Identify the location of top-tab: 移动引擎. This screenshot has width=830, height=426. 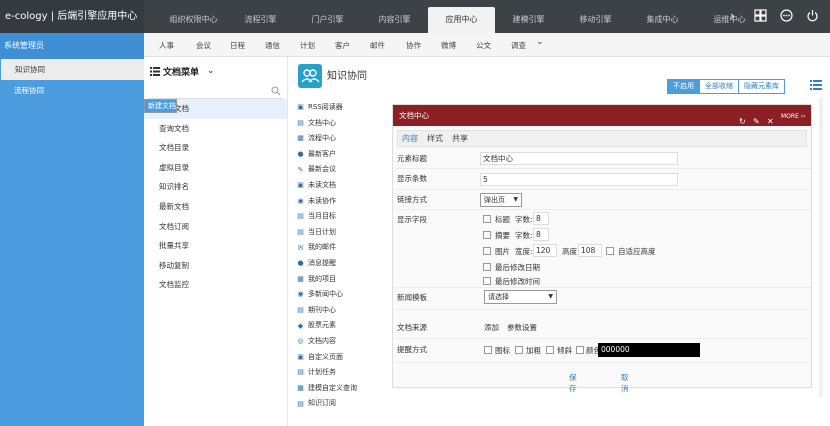
(595, 16).